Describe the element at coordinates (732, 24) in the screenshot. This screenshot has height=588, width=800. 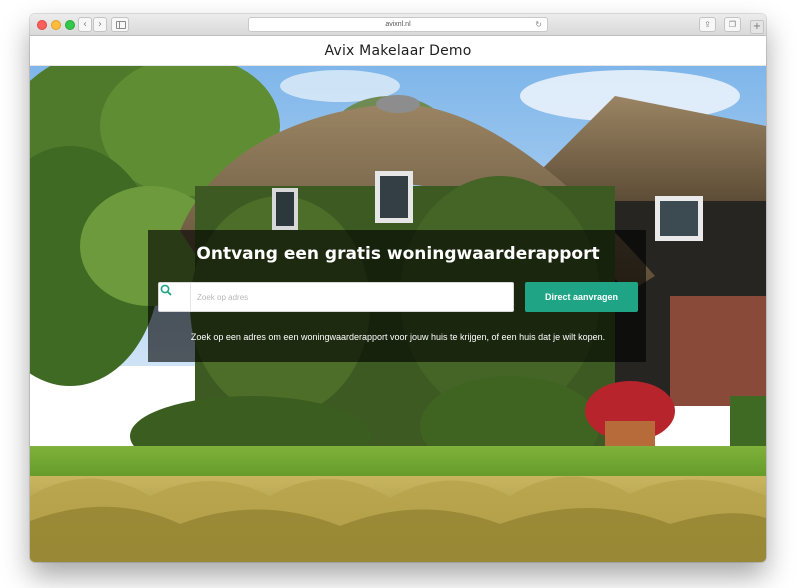
I see `tabs-icon: ❐` at that location.